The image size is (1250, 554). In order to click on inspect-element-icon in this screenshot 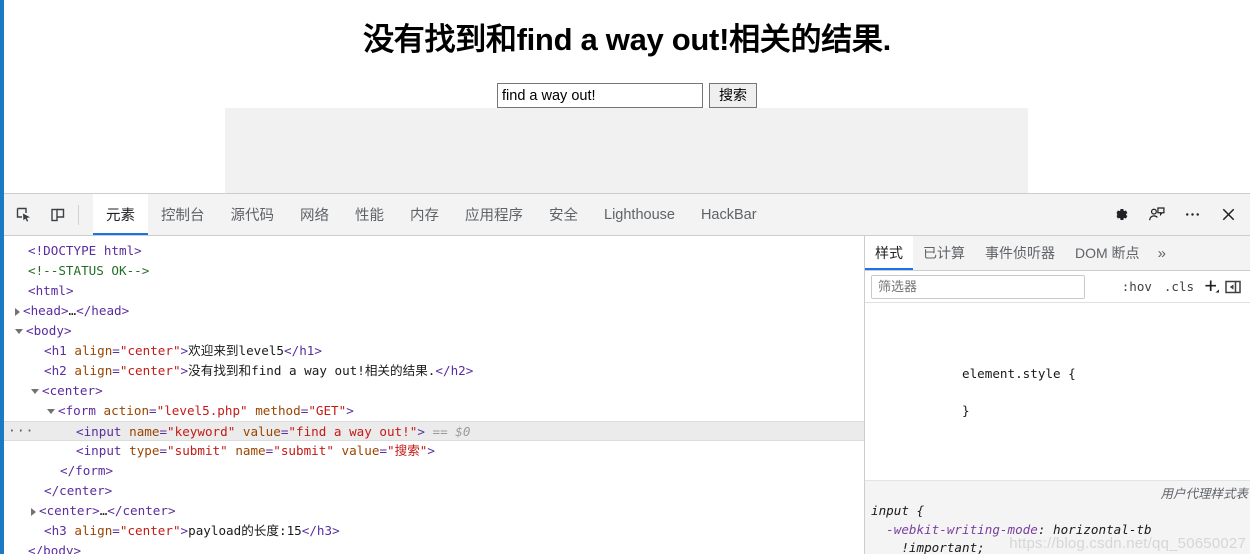, I will do `click(24, 215)`.